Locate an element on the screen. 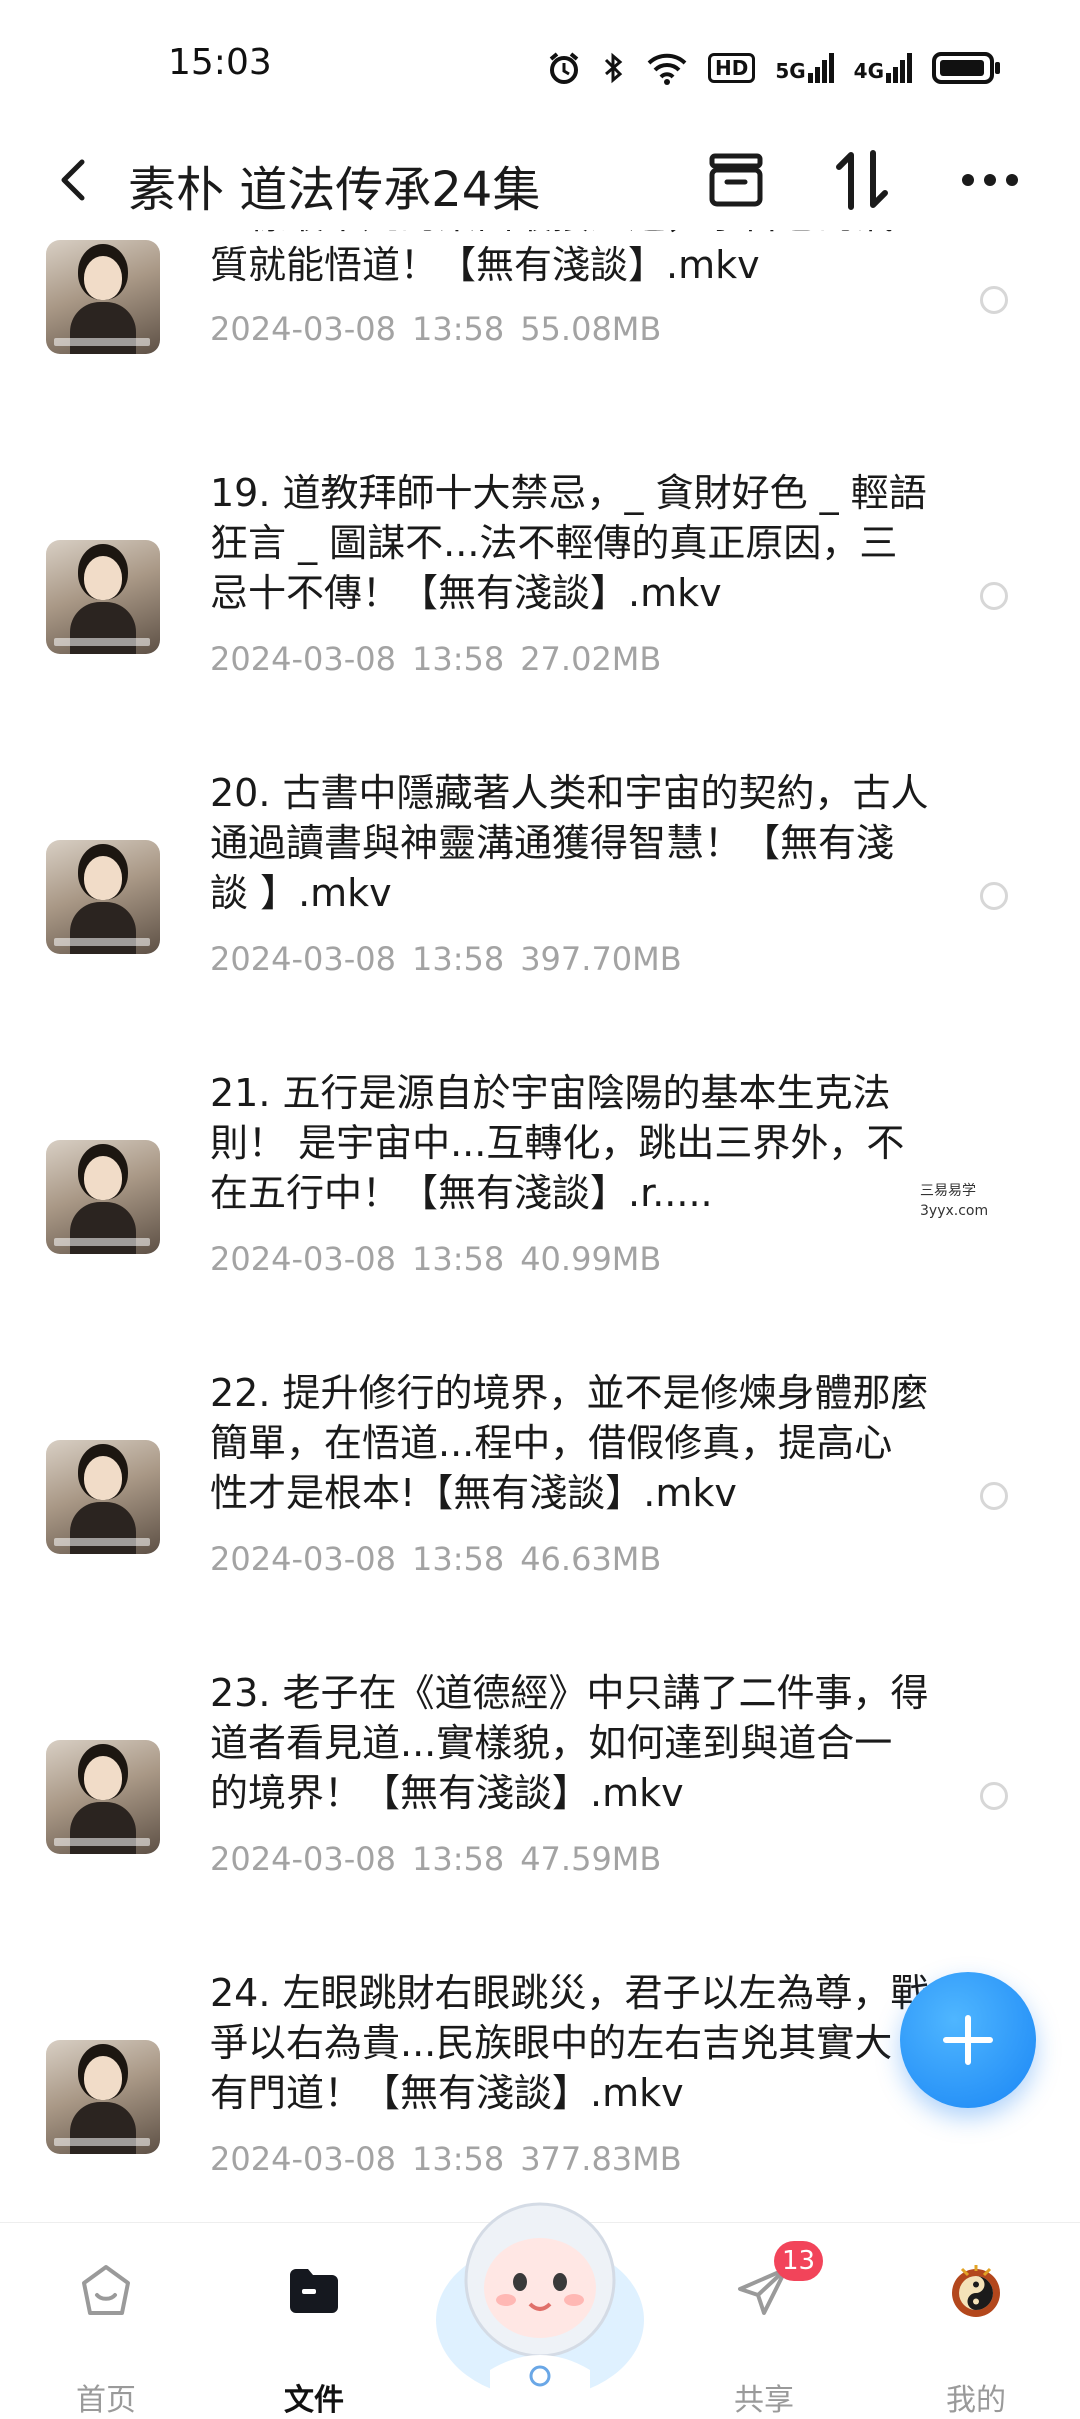  file-size: 397.70MB is located at coordinates (601, 959).